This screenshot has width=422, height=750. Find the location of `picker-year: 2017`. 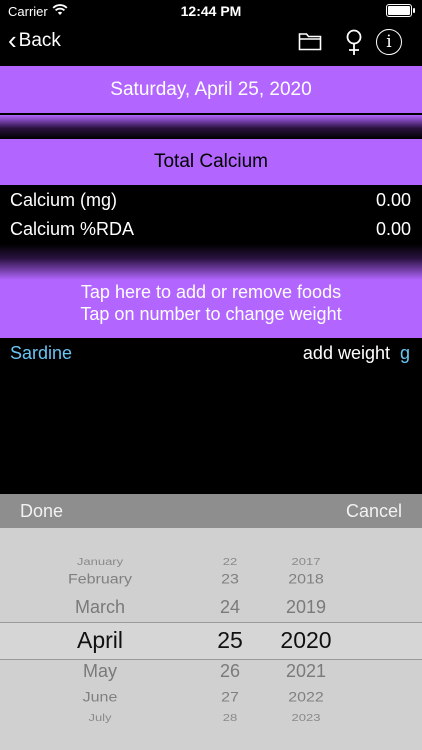

picker-year: 2017 is located at coordinates (306, 561).